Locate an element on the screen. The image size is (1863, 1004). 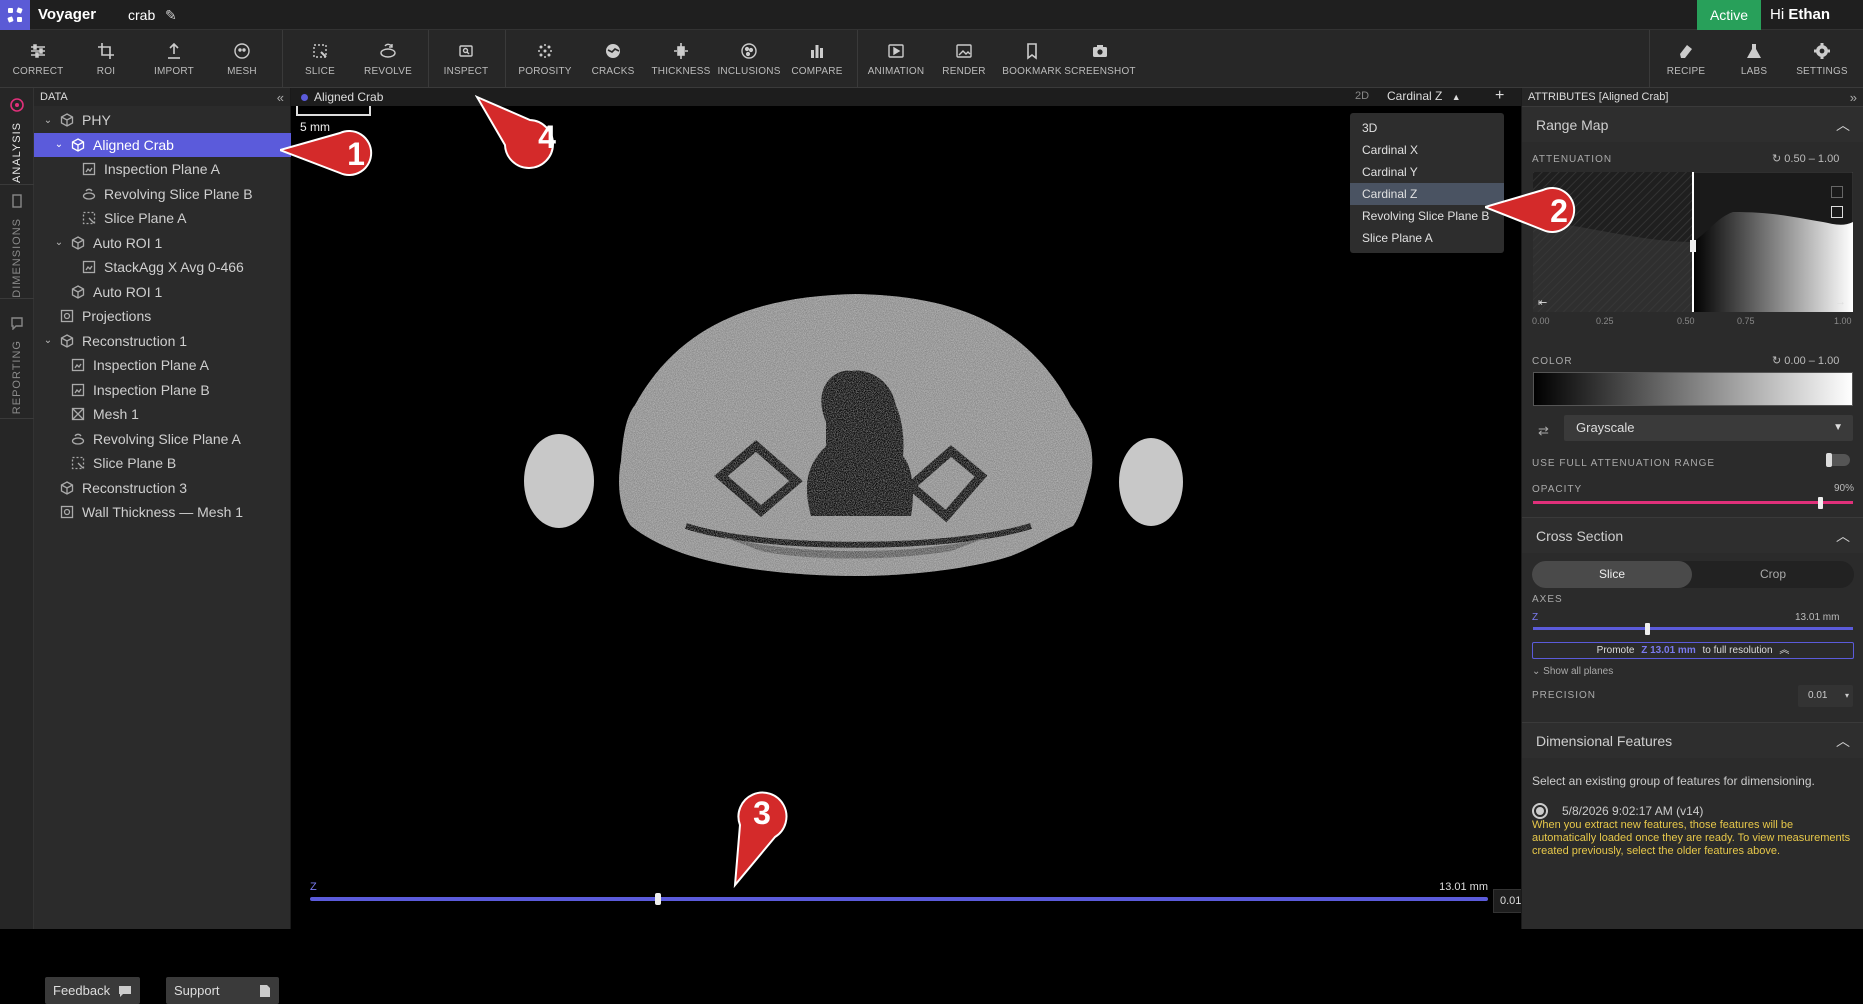
tree-item: Slice Plane B is located at coordinates (162, 463).